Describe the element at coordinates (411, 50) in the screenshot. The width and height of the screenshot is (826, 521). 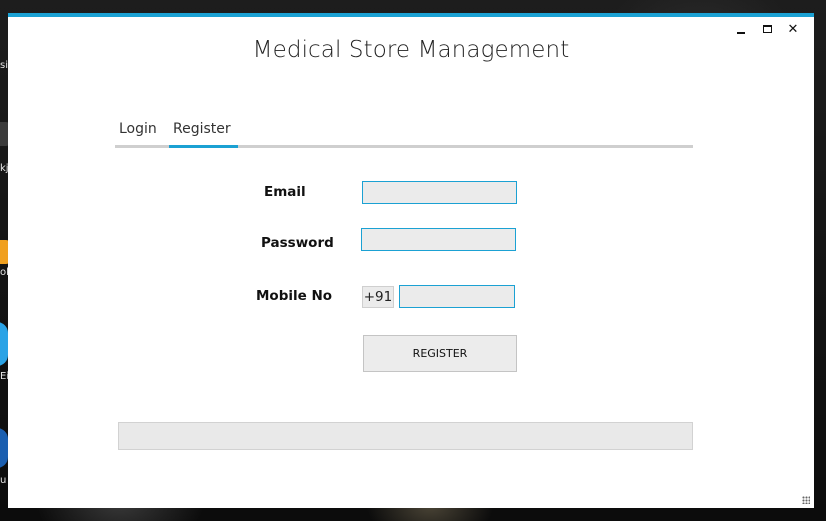
I see `app-title: Medical Store Management` at that location.